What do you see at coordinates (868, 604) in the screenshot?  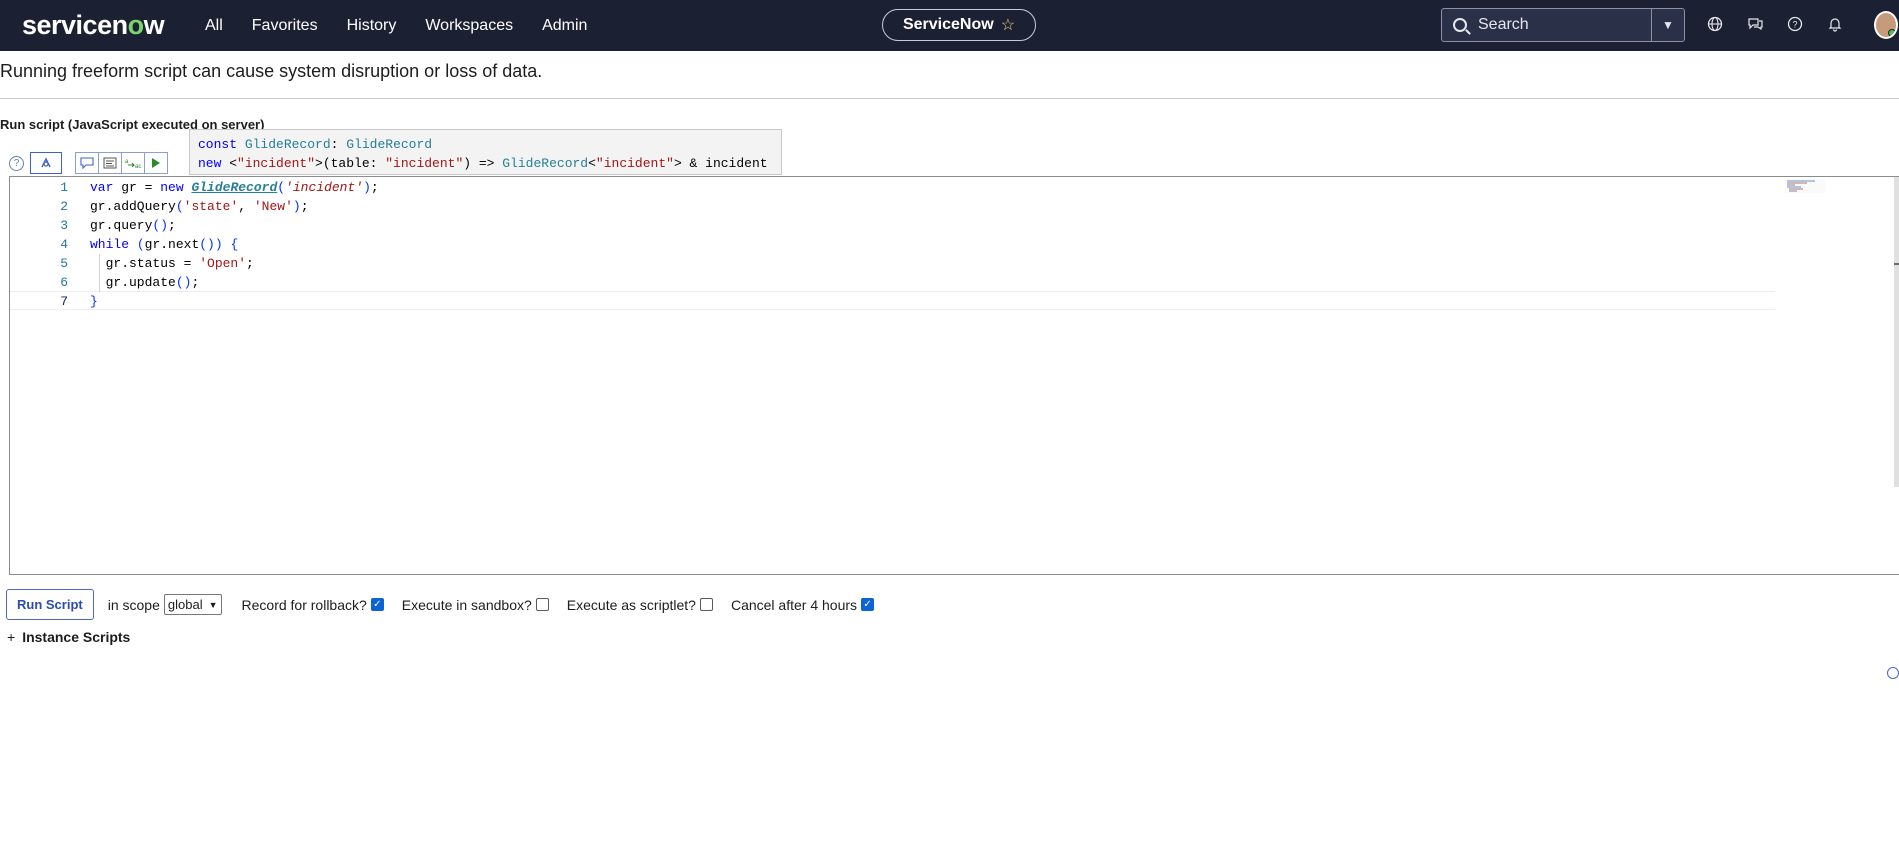 I see `cancel-checkbox: ✓` at bounding box center [868, 604].